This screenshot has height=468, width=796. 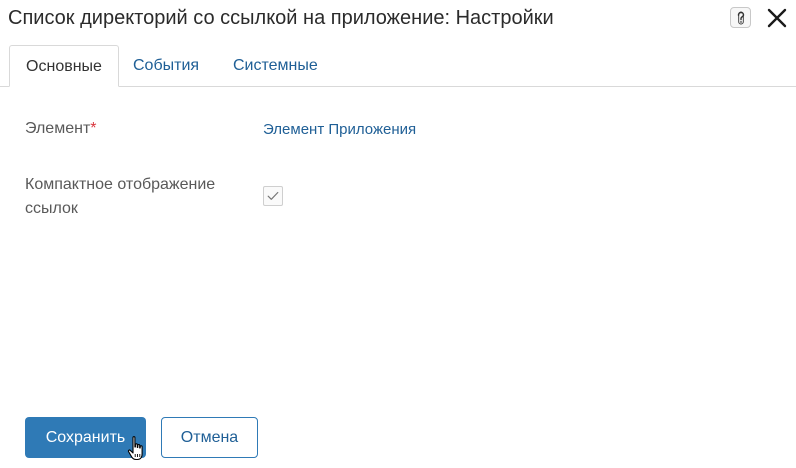 What do you see at coordinates (64, 66) in the screenshot?
I see `tab-main: Основные` at bounding box center [64, 66].